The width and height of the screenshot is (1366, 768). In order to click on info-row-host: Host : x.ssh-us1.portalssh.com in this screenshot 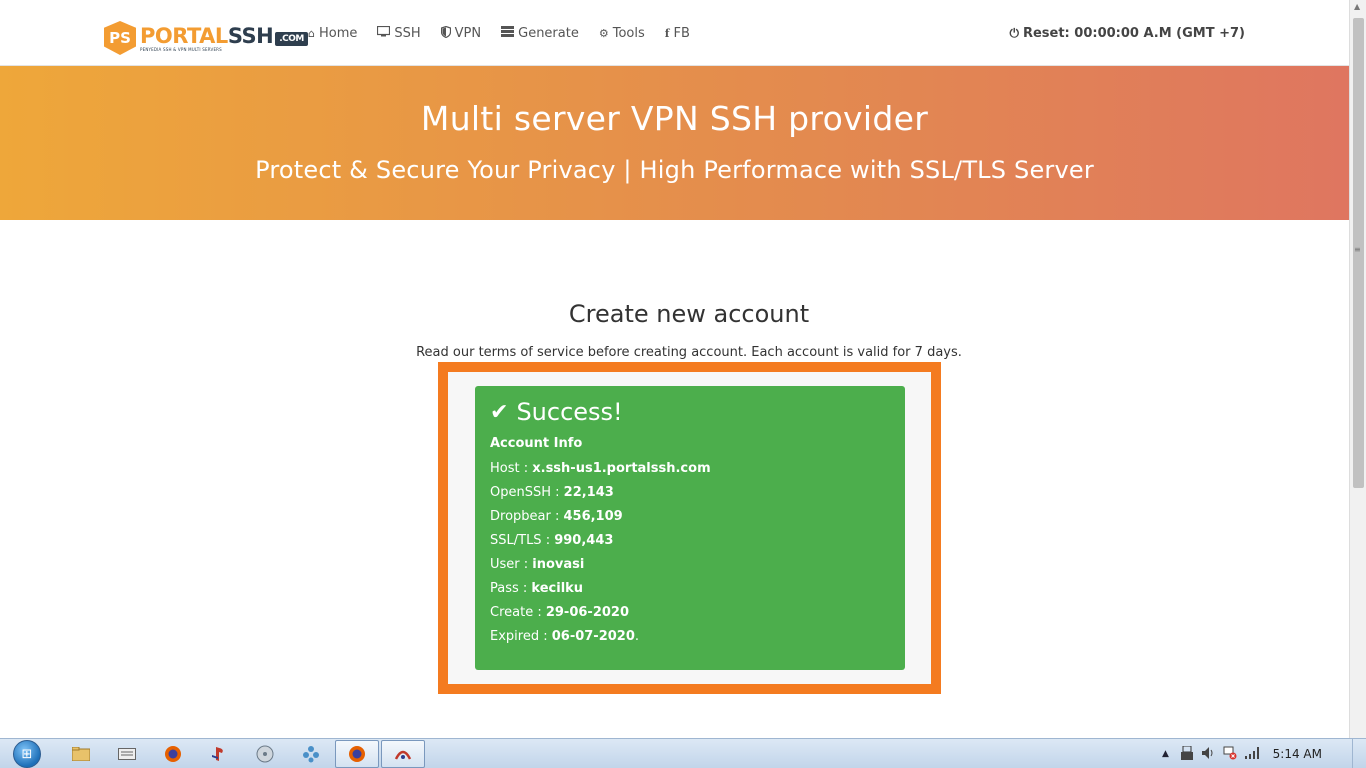, I will do `click(690, 469)`.